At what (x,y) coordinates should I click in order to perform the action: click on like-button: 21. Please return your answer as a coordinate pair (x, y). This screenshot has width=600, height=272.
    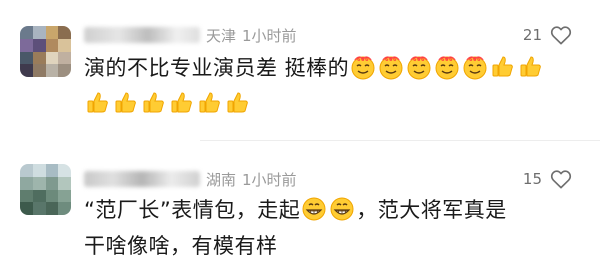
    Looking at the image, I should click on (547, 35).